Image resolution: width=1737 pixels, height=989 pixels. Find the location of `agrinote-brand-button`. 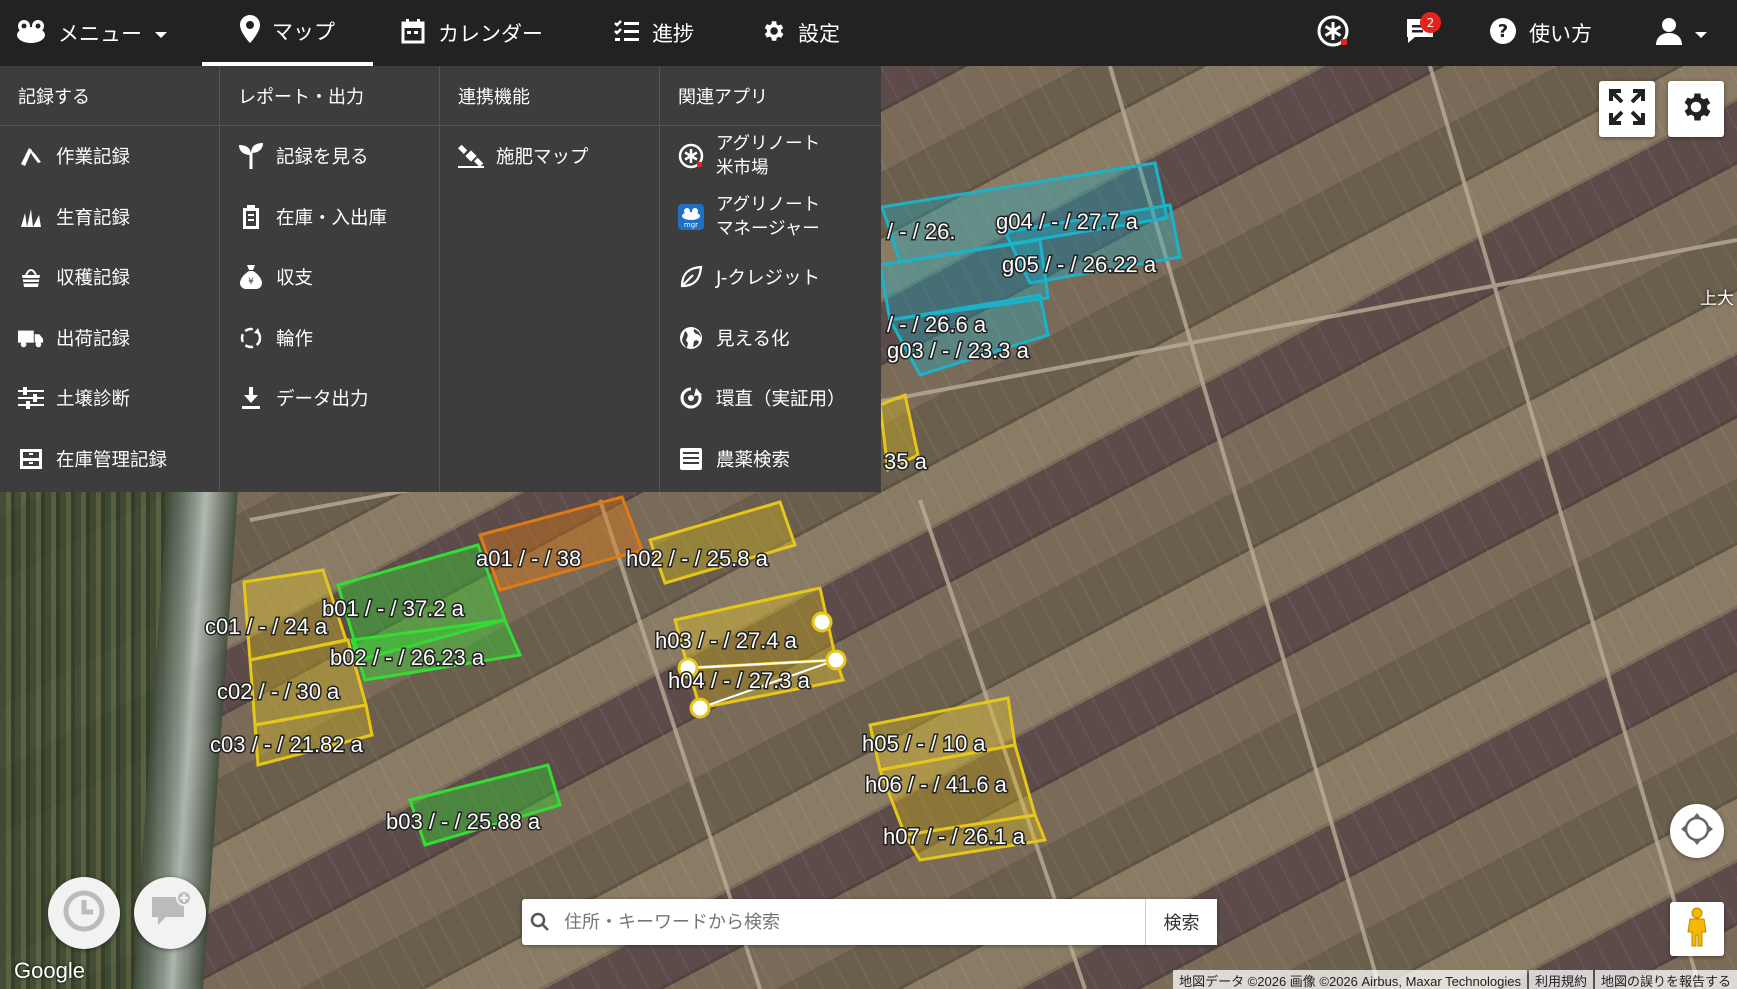

agrinote-brand-button is located at coordinates (1333, 33).